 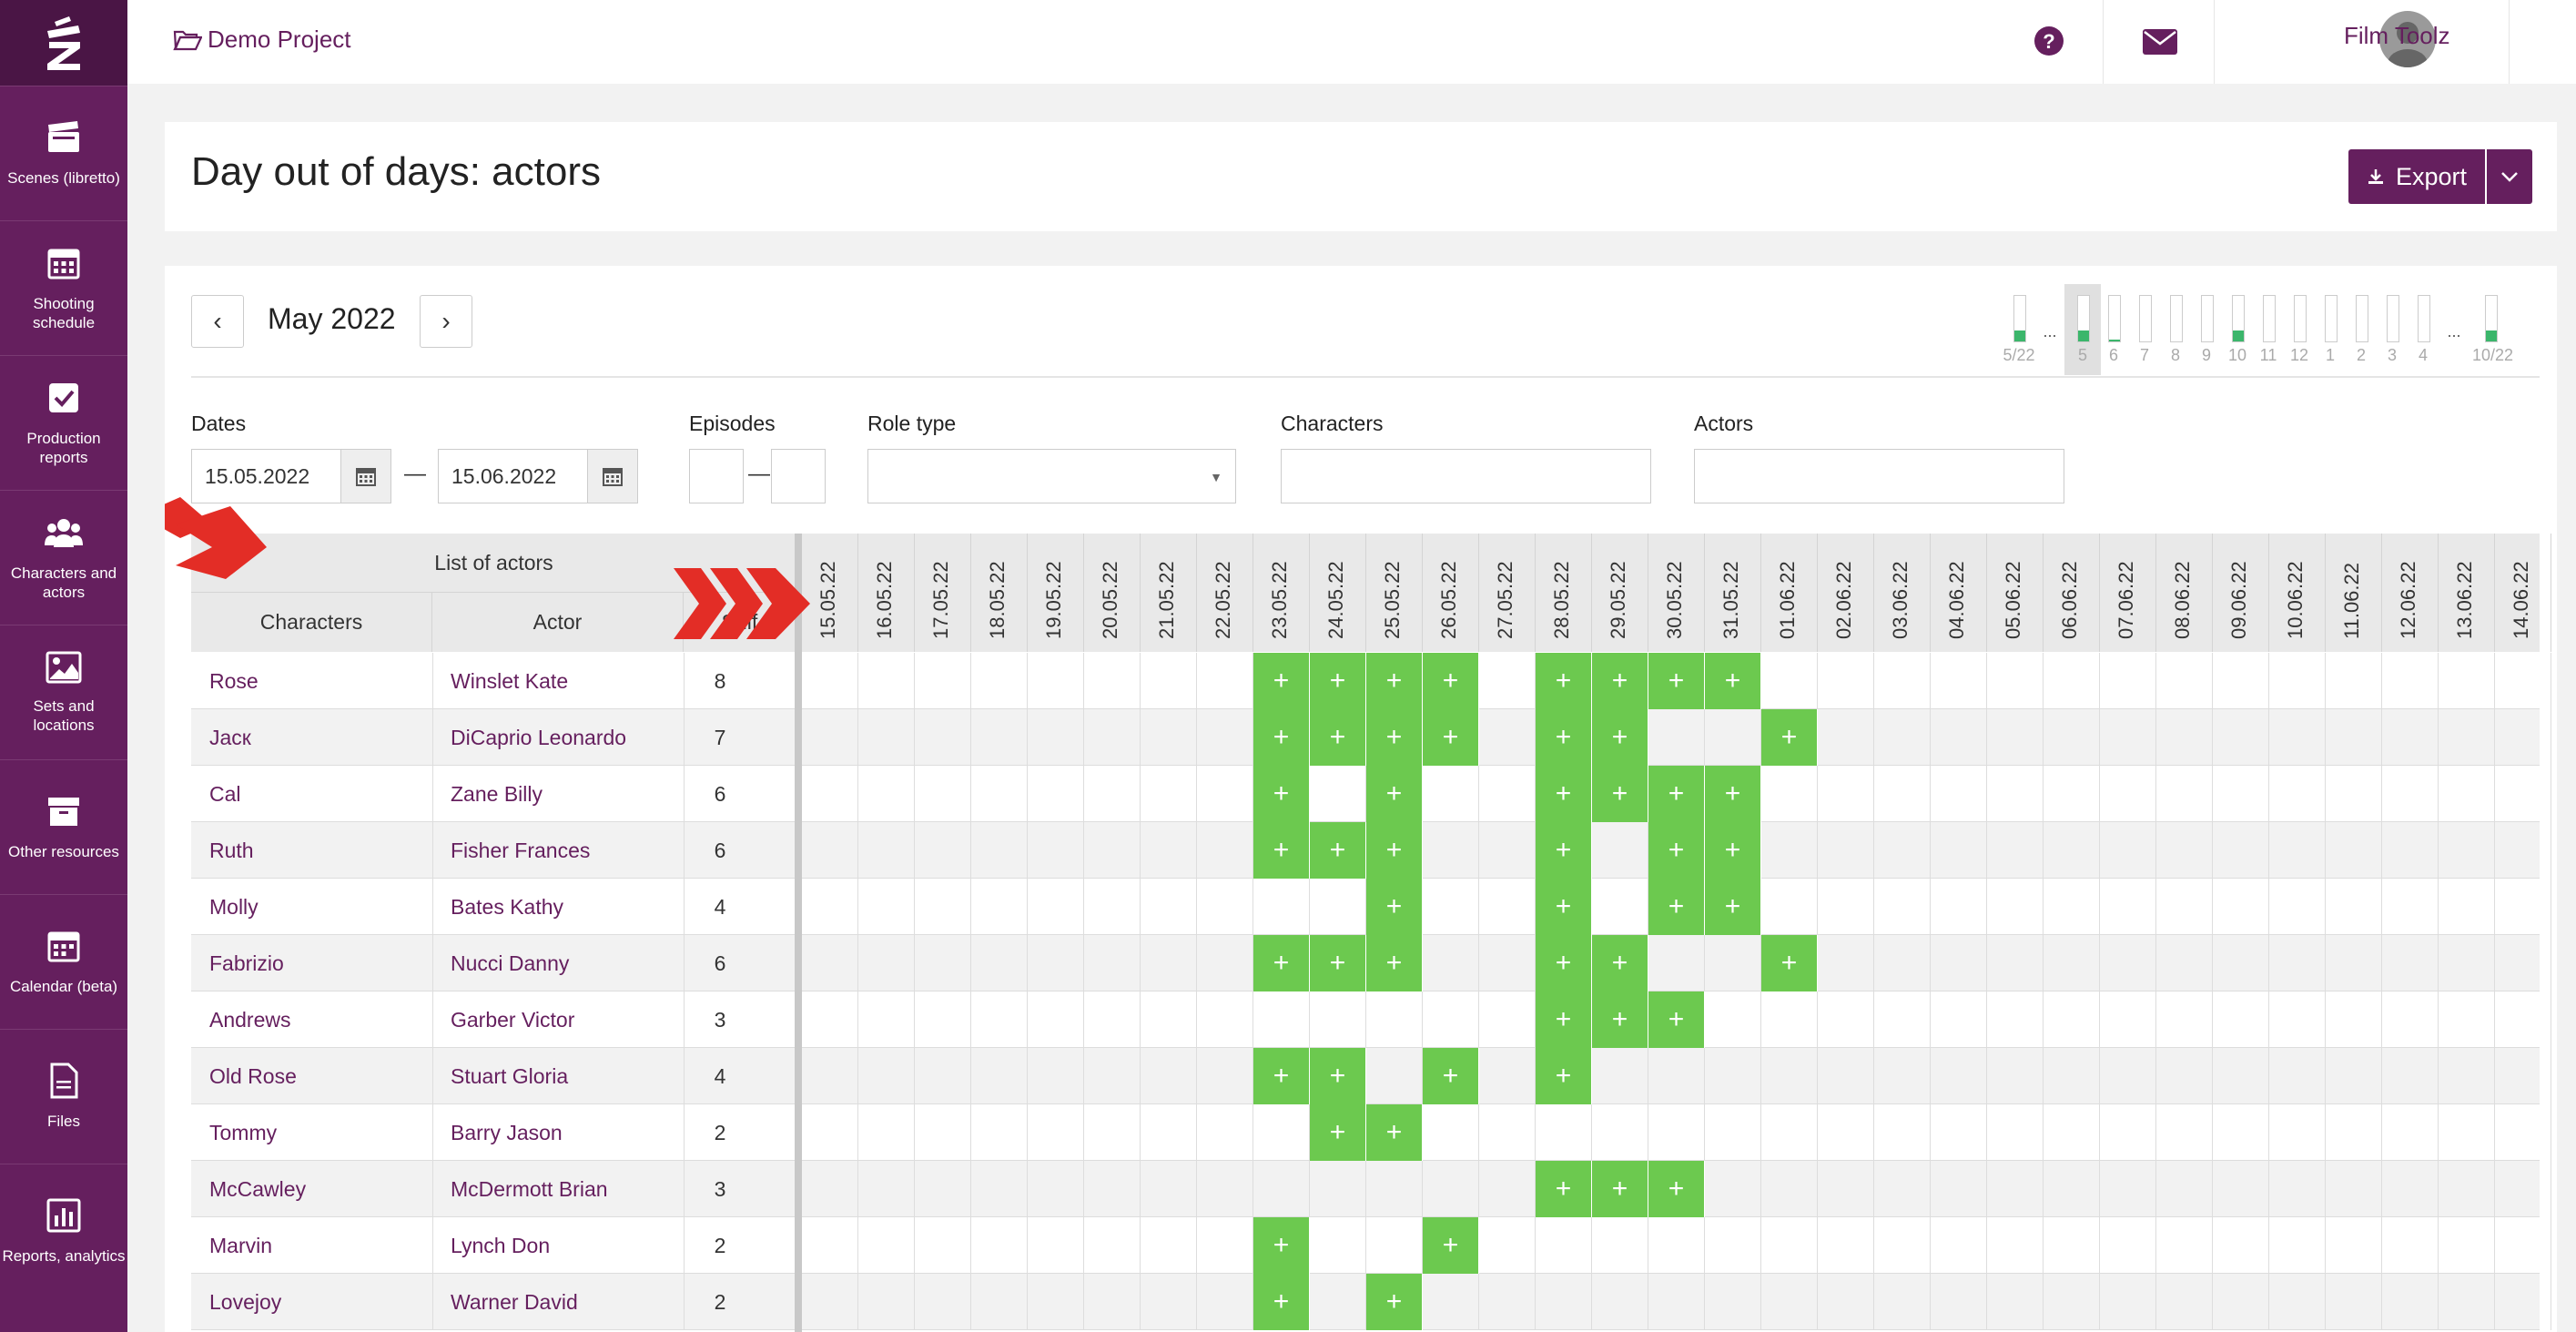 I want to click on sidebar-item-archive-box: Other resources, so click(x=63, y=826).